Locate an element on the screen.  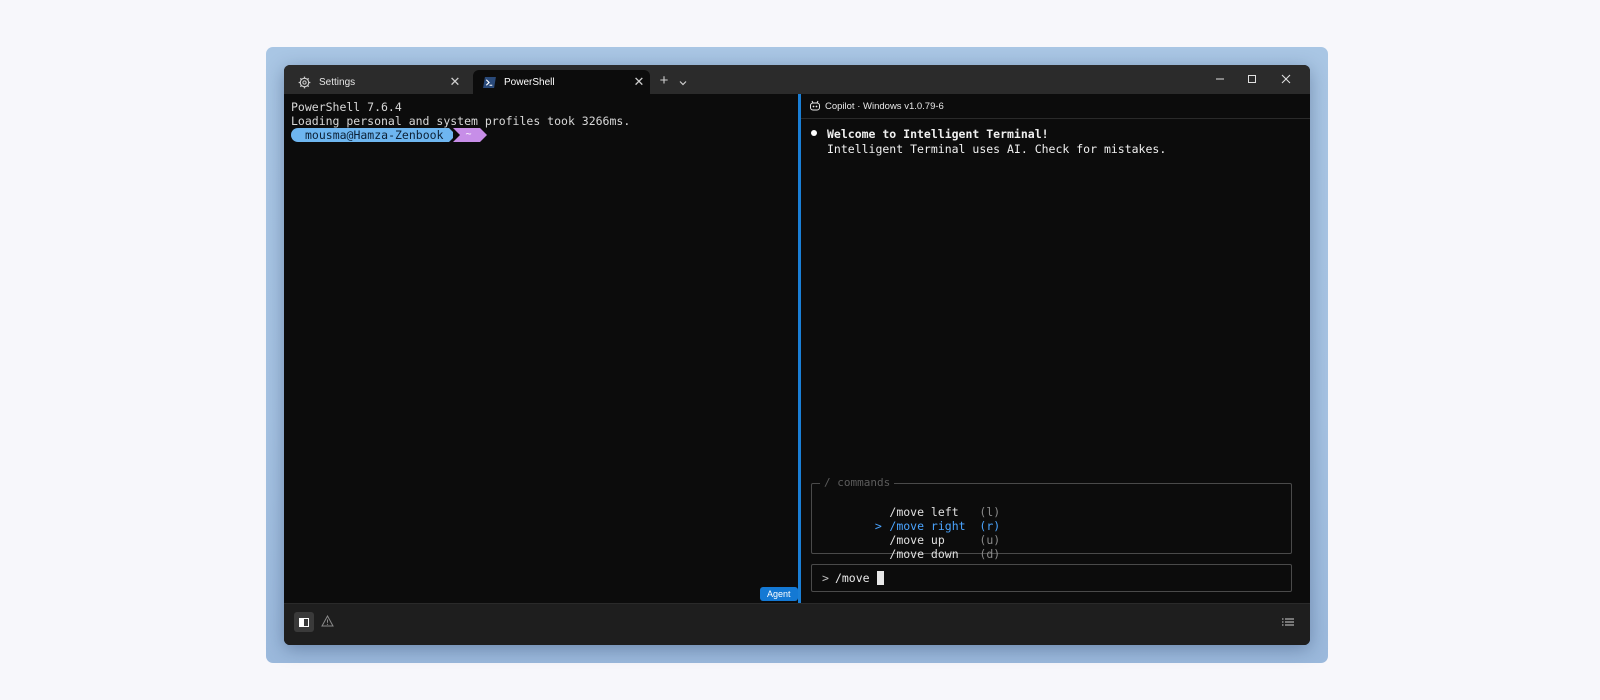
maximize-icon is located at coordinates (1252, 79).